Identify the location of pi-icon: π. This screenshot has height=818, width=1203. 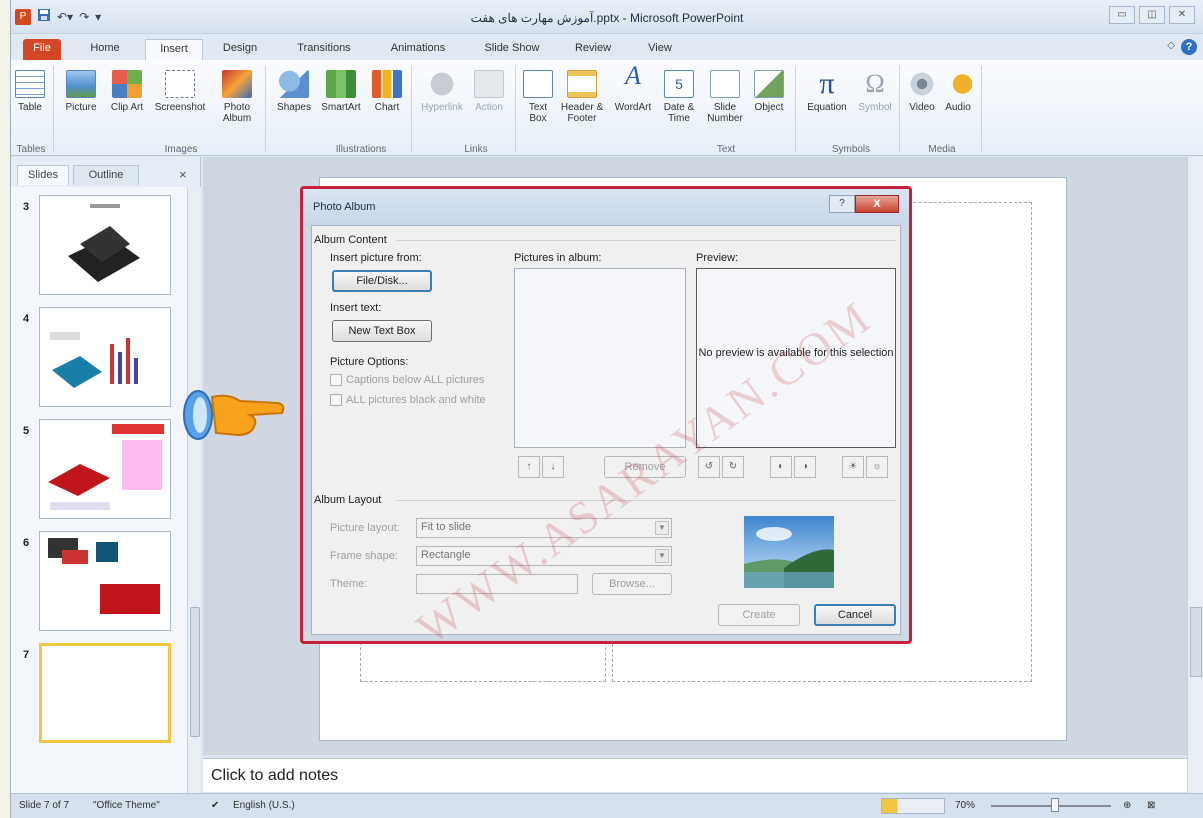
(827, 83).